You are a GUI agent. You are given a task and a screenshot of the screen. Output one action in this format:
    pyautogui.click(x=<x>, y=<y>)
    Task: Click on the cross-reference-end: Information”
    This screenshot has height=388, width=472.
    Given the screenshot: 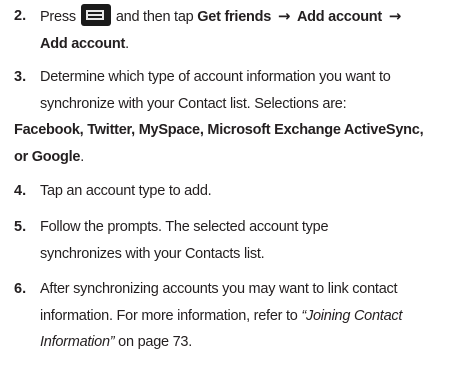 What is the action you would take?
    pyautogui.click(x=77, y=342)
    